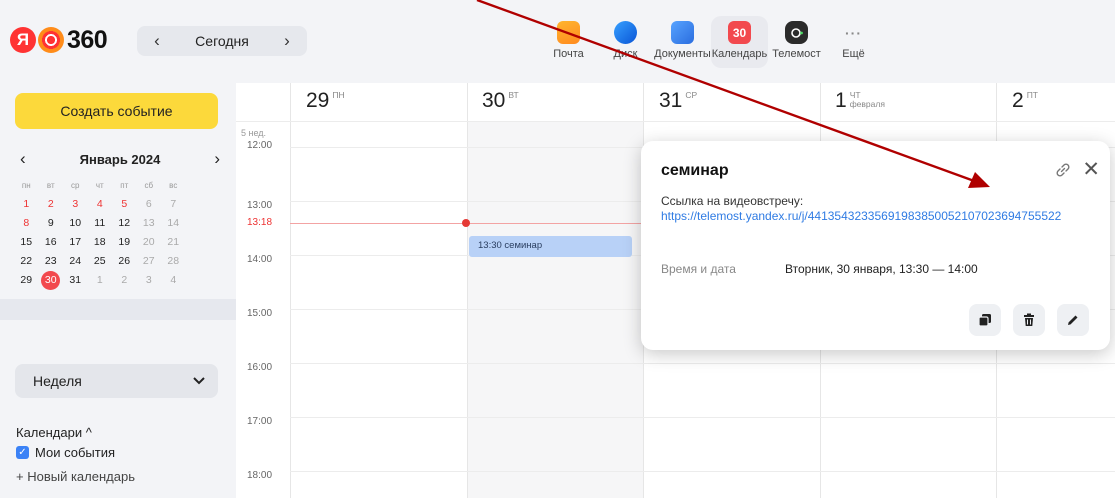 The image size is (1115, 498). I want to click on view-mode-label: Неделя, so click(57, 381).